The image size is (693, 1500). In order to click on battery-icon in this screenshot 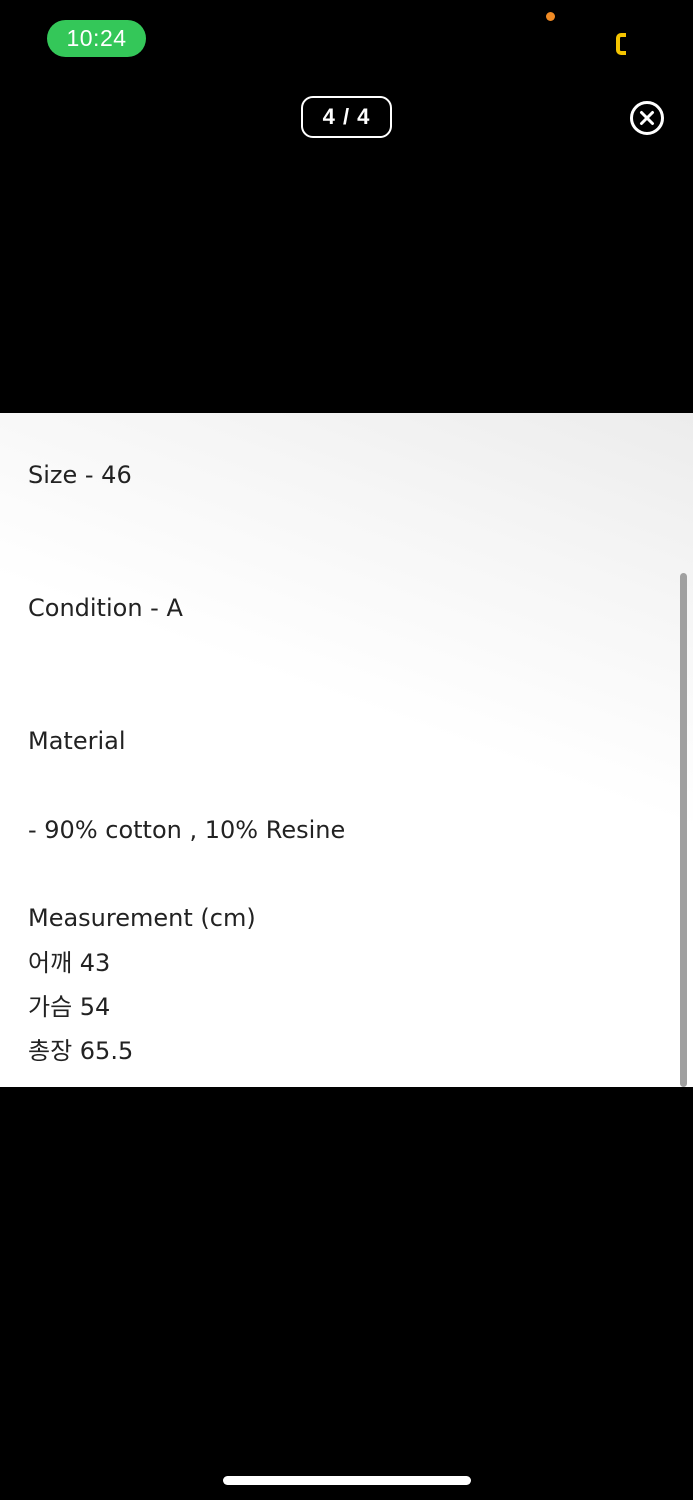, I will do `click(620, 44)`.